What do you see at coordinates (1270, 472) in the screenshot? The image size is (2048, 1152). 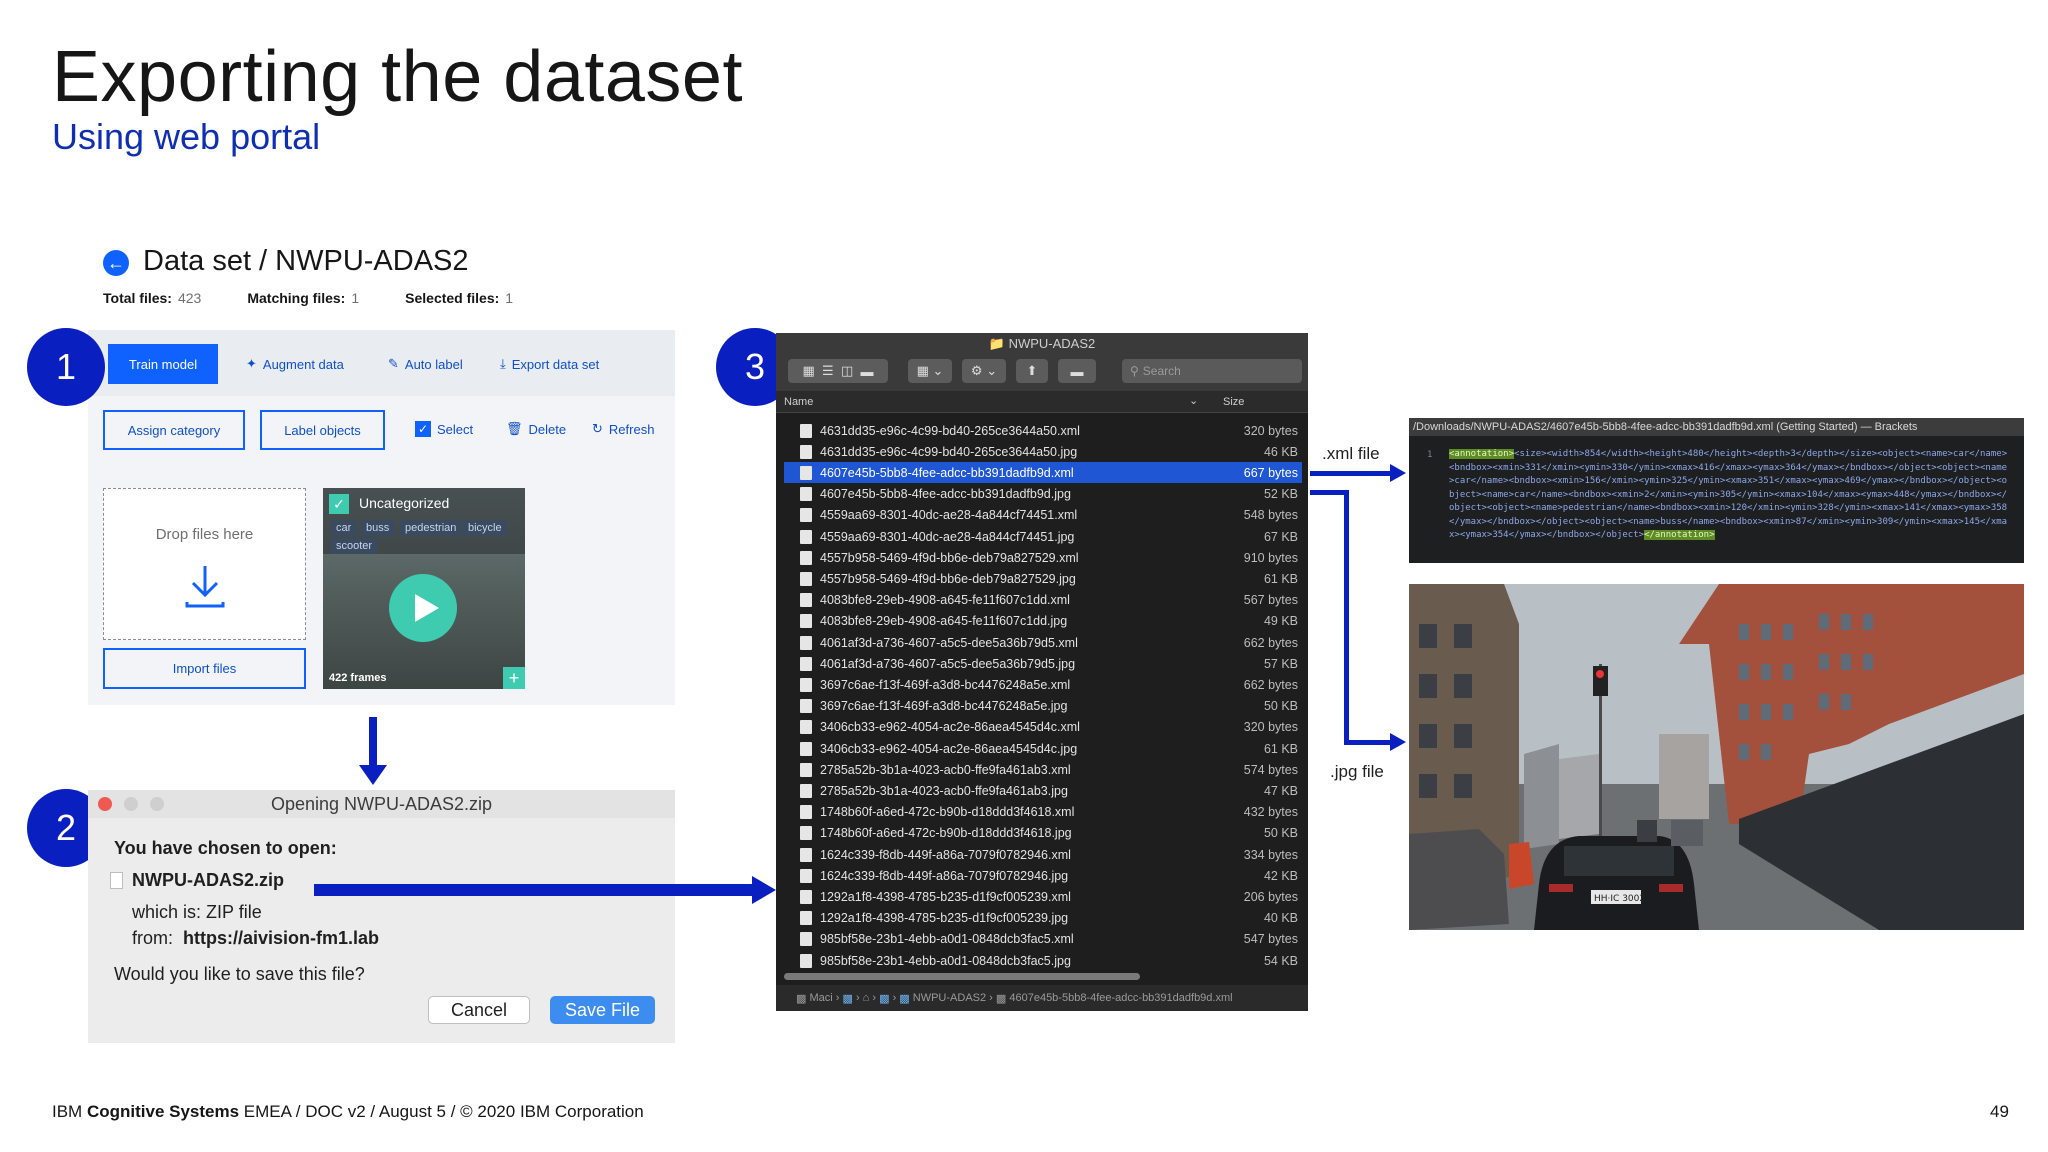 I see `file-size: 667 bytes` at bounding box center [1270, 472].